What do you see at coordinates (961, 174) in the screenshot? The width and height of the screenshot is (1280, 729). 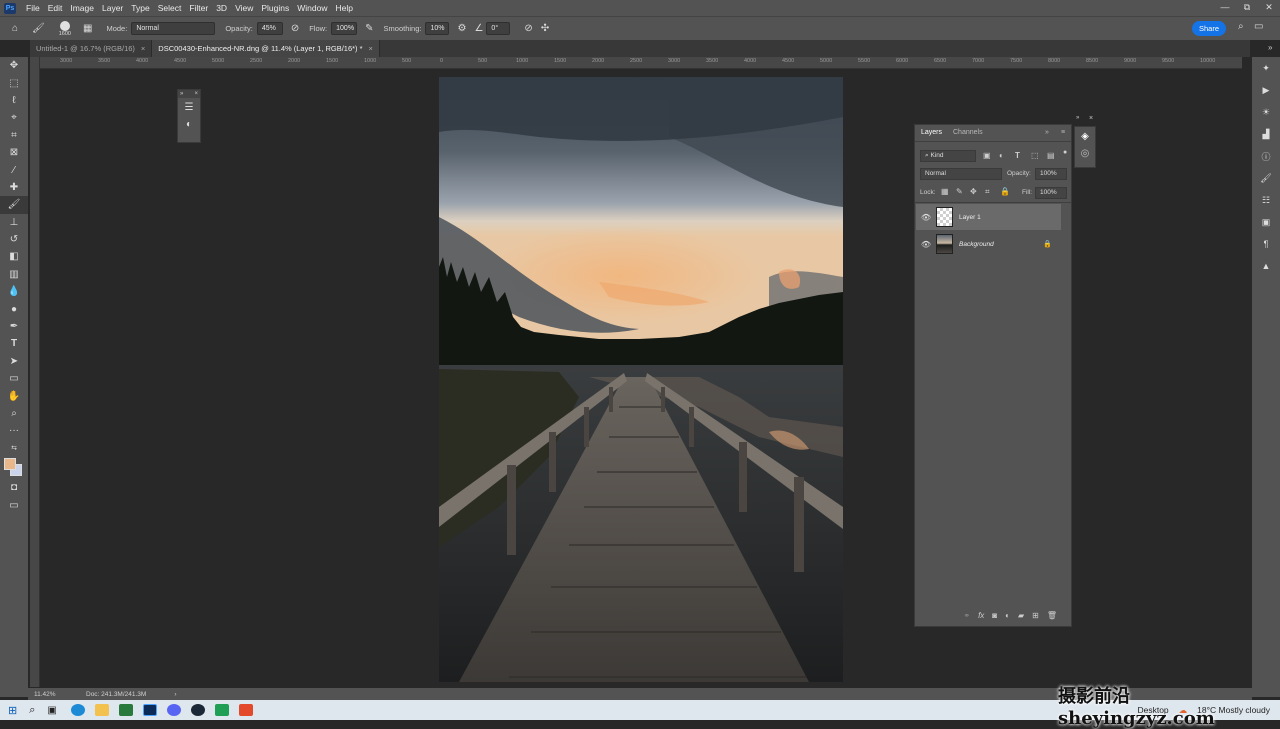 I see `blend-mode-select: Normal` at bounding box center [961, 174].